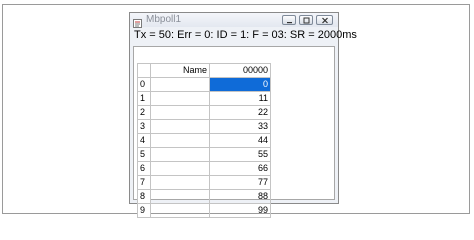  Describe the element at coordinates (144, 140) in the screenshot. I see `row-index-cell: 4` at that location.